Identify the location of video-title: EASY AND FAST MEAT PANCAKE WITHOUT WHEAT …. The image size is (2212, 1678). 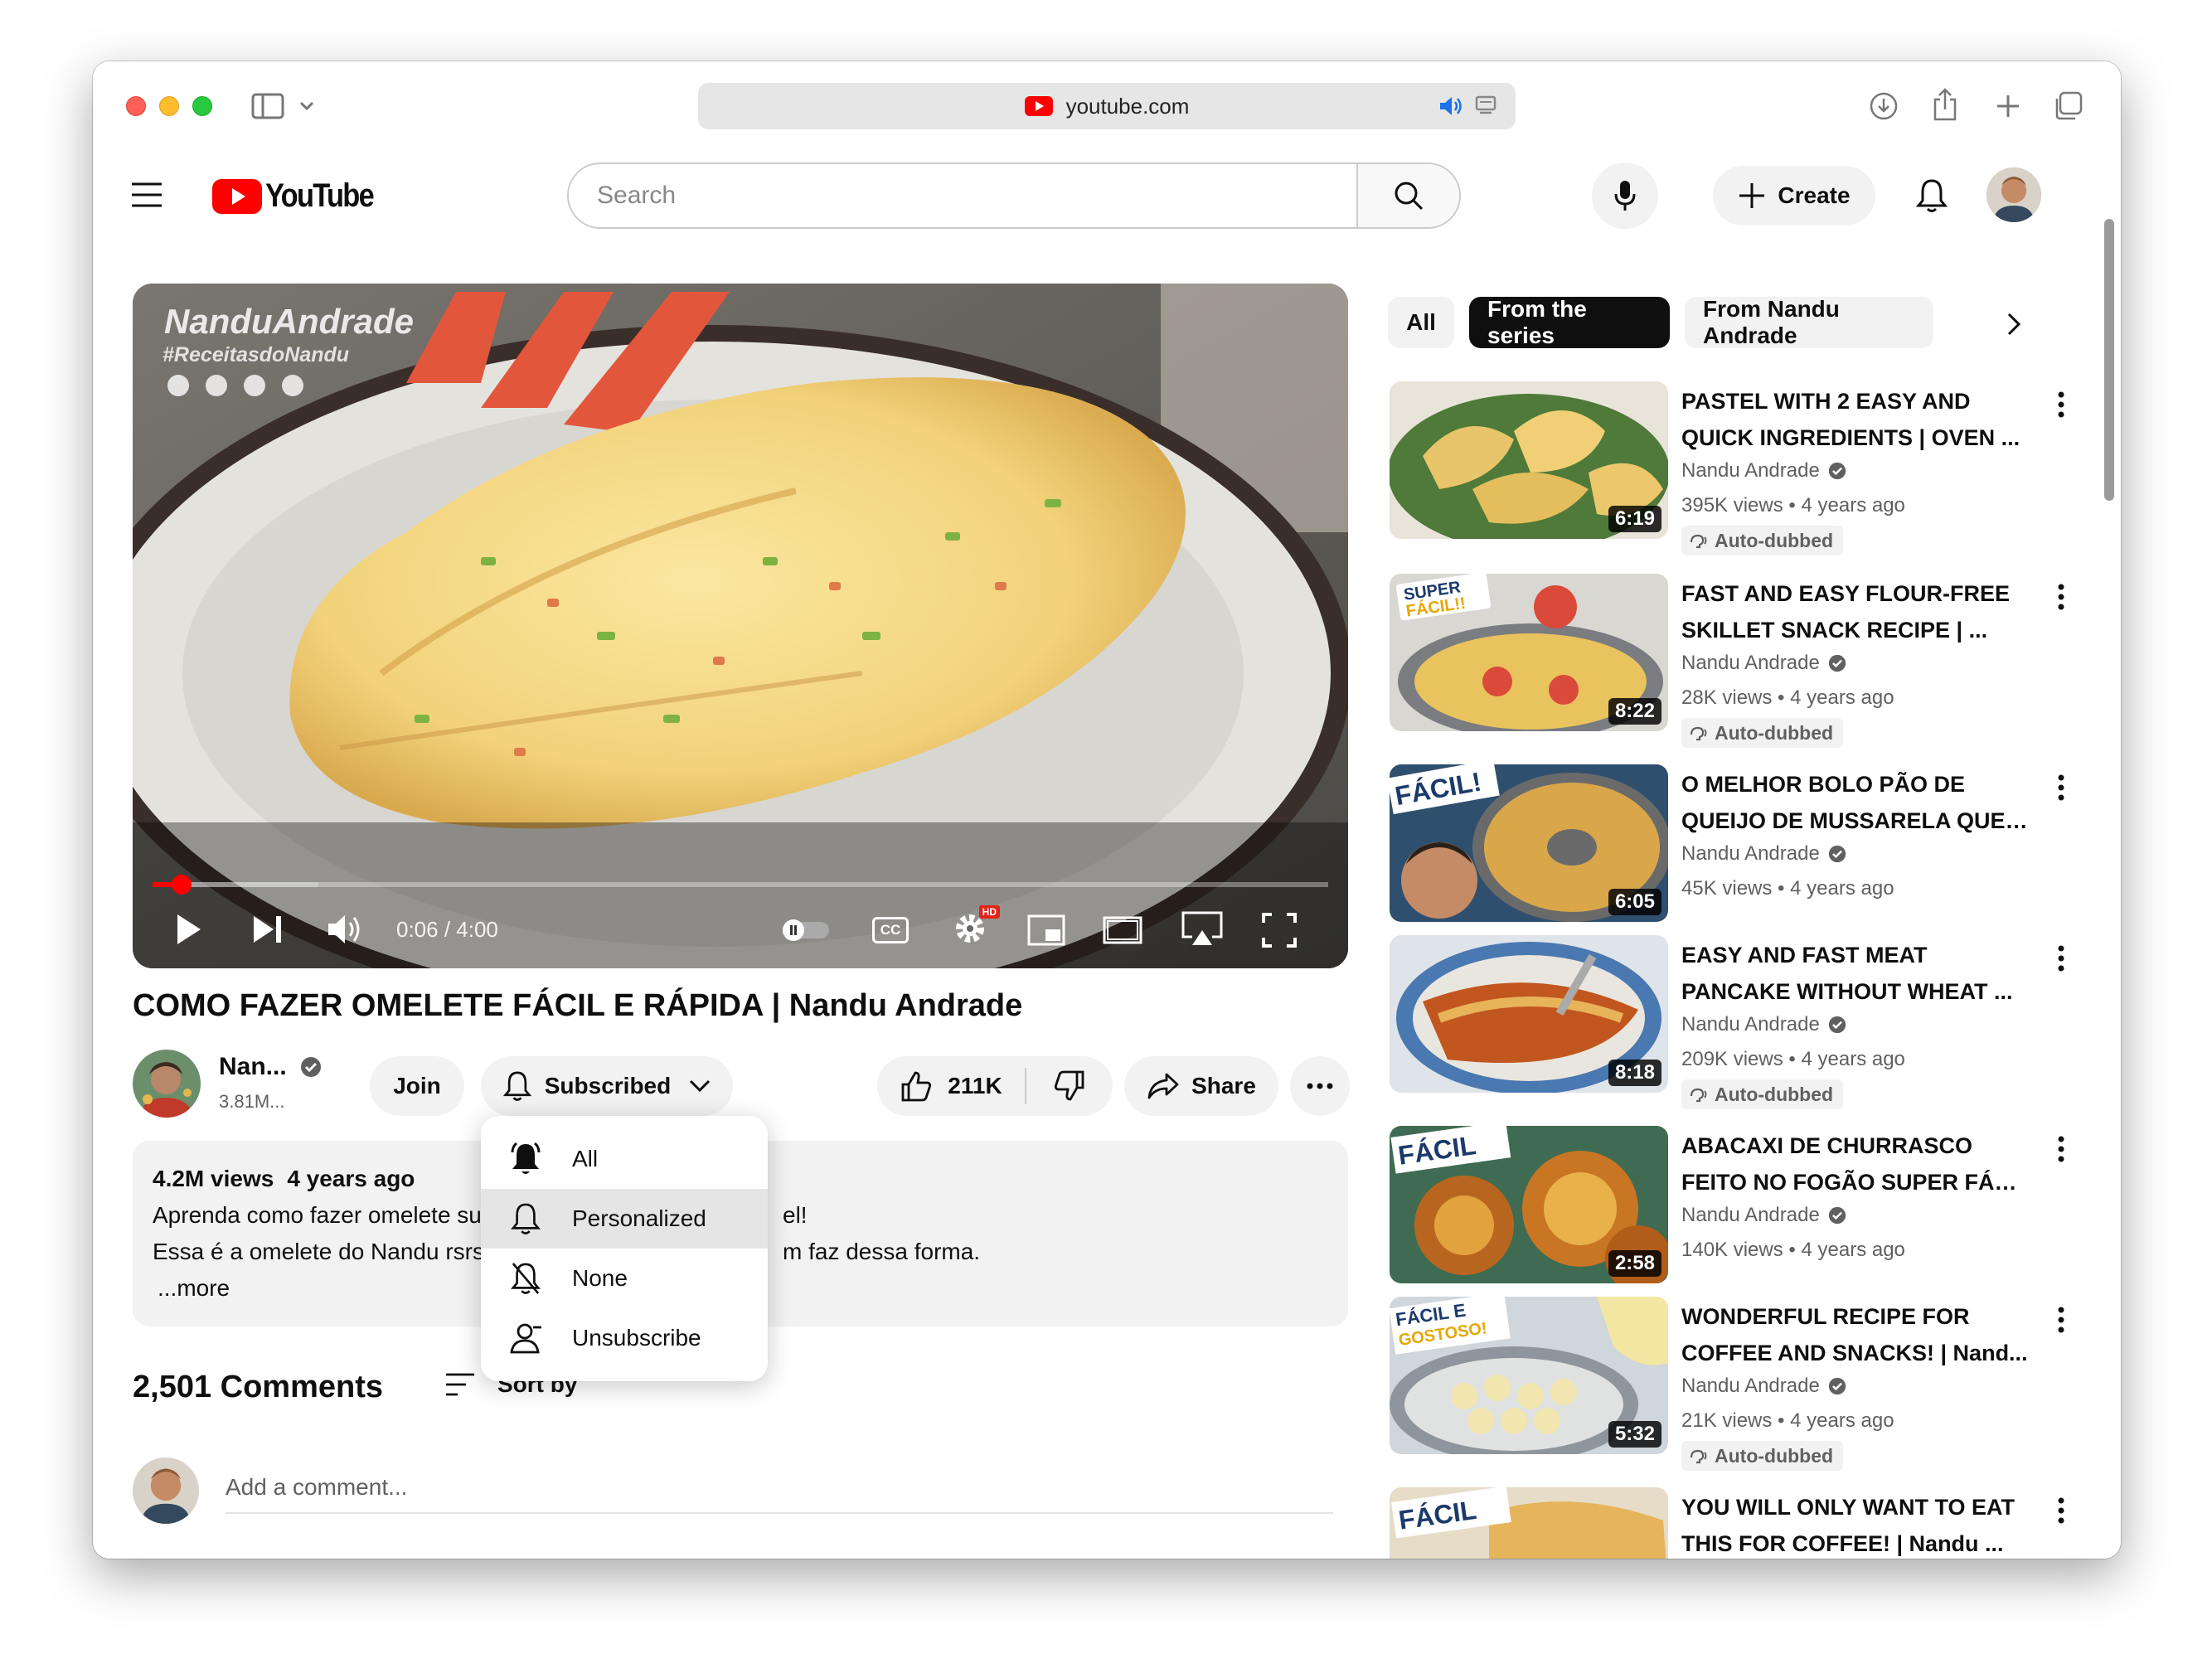
(1855, 973).